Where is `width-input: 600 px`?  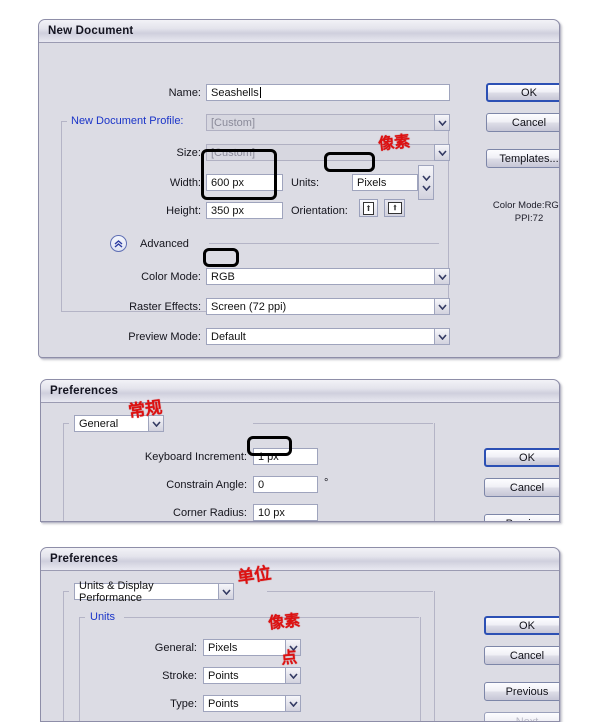 width-input: 600 px is located at coordinates (244, 182).